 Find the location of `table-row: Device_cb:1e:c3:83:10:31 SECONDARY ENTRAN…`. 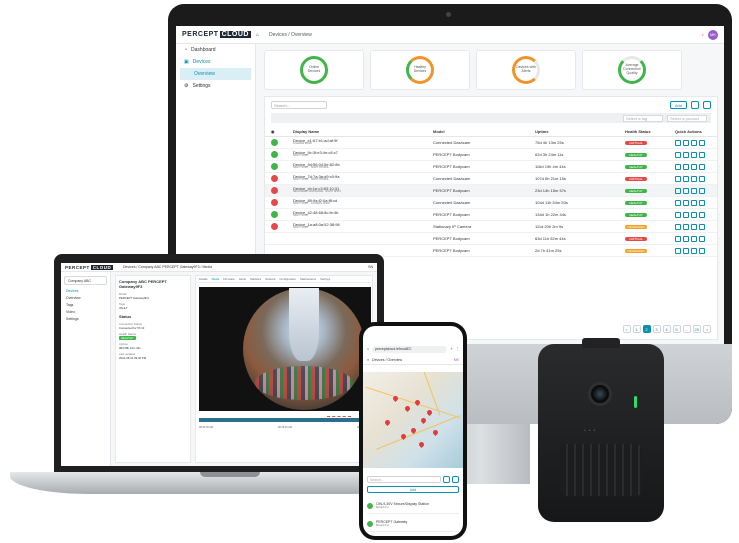

table-row: Device_cb:1e:c3:83:10:31 SECONDARY ENTRAN… is located at coordinates (491, 191).